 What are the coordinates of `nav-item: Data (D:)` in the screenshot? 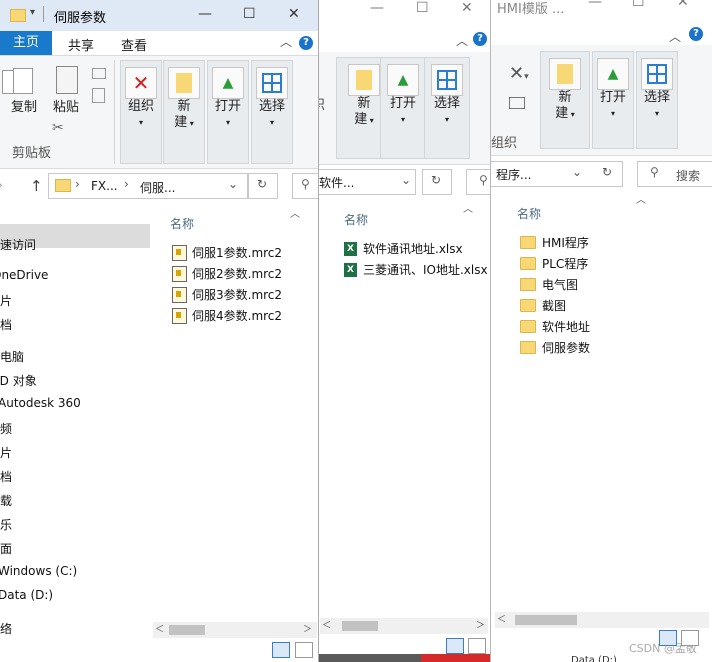 It's located at (26, 595).